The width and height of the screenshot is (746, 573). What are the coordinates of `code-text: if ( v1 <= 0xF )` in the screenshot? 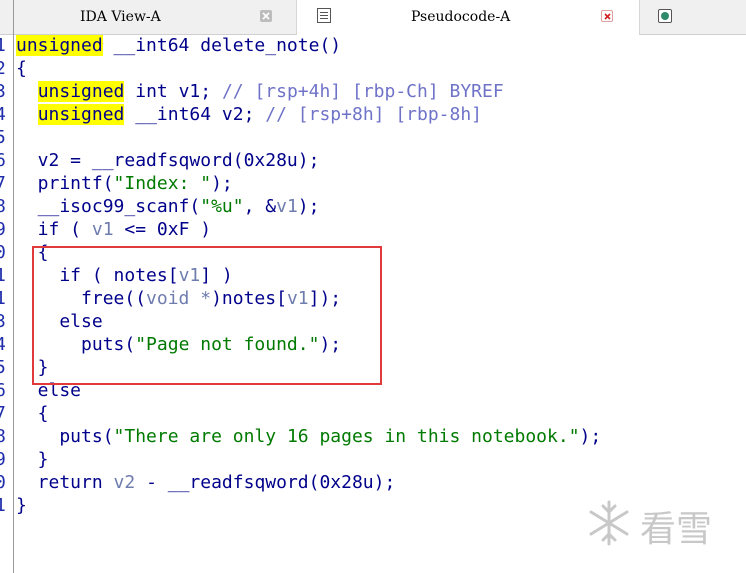 It's located at (113, 229).